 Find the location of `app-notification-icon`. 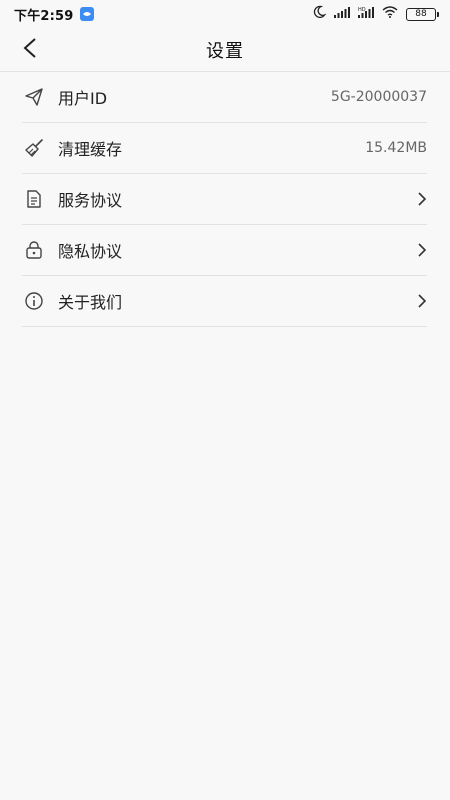

app-notification-icon is located at coordinates (86, 14).